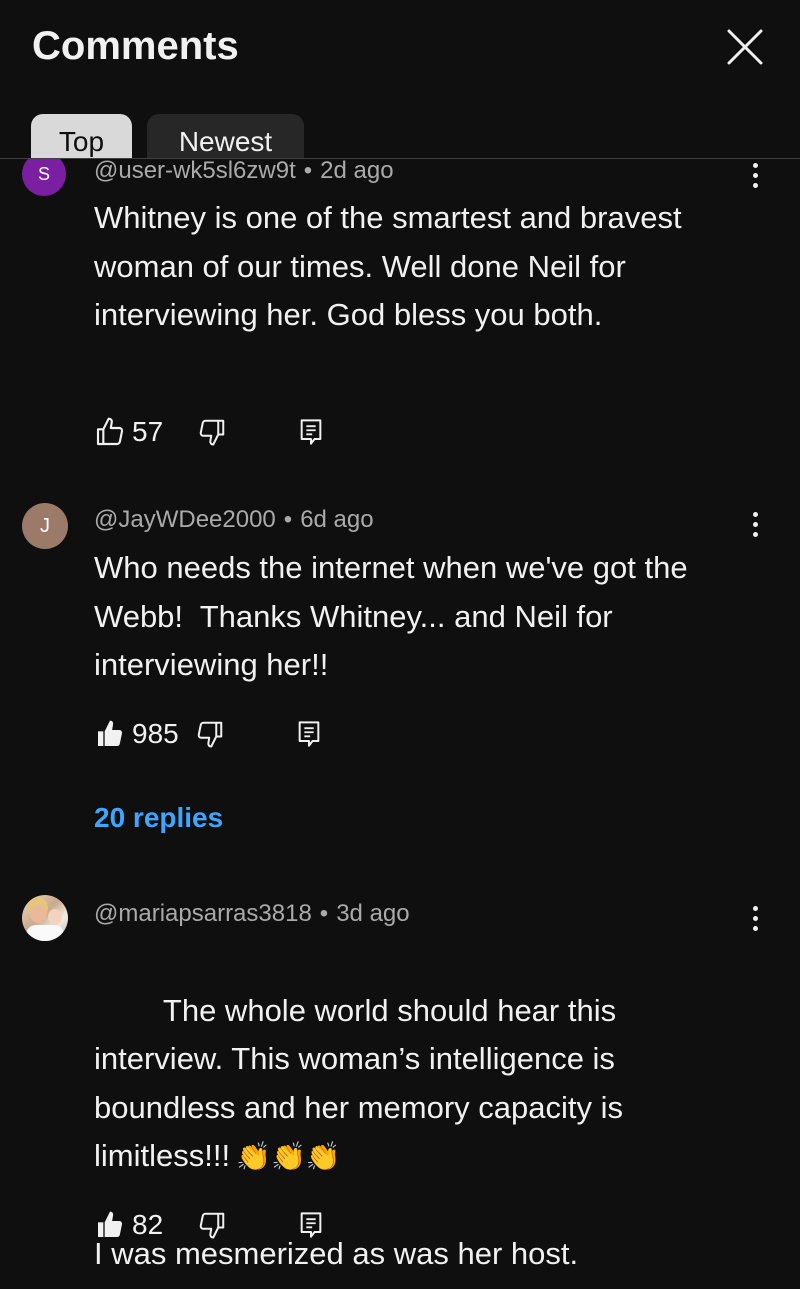 This screenshot has height=1289, width=800. I want to click on like-button: 985, so click(136, 734).